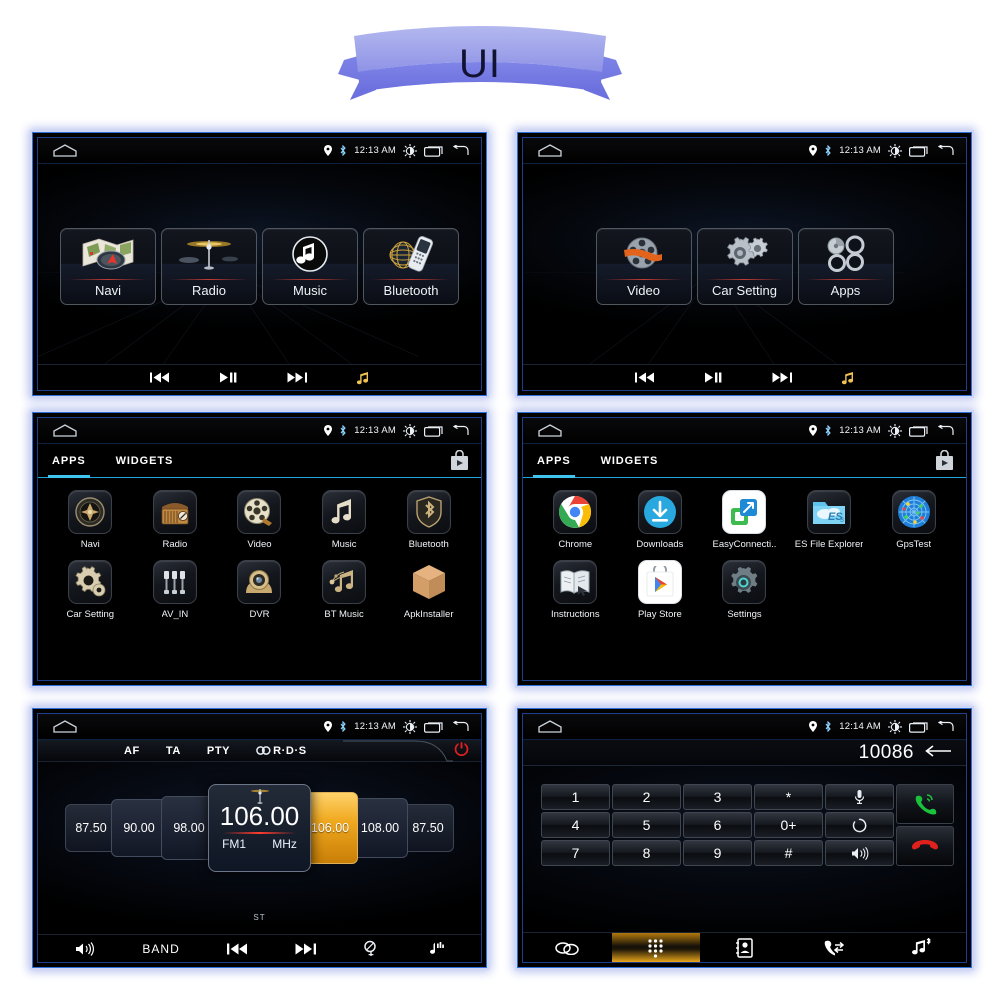 This screenshot has height=1000, width=1000. I want to click on key-0-plus: 0+, so click(788, 825).